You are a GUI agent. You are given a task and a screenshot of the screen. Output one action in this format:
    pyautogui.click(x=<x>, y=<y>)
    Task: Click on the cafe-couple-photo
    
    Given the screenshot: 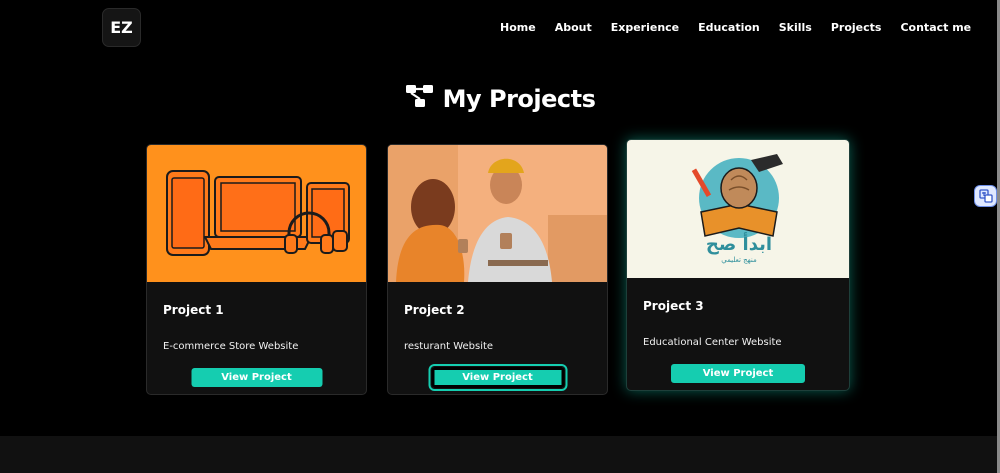 What is the action you would take?
    pyautogui.click(x=497, y=213)
    